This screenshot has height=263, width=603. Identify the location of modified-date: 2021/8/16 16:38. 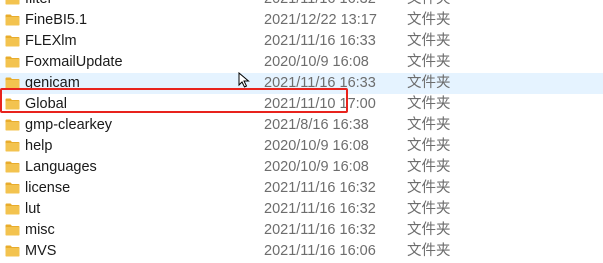
(316, 125).